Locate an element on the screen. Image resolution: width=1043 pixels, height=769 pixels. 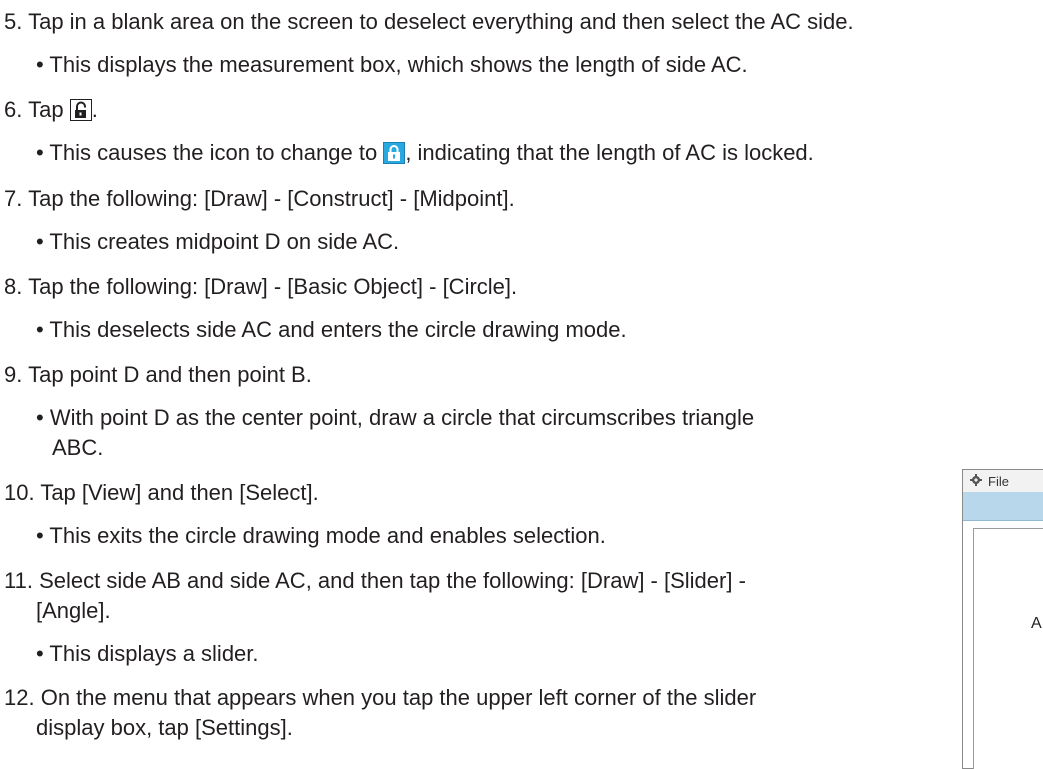
step-10: 10. Tap [View] and then [Select]. is located at coordinates (161, 493).